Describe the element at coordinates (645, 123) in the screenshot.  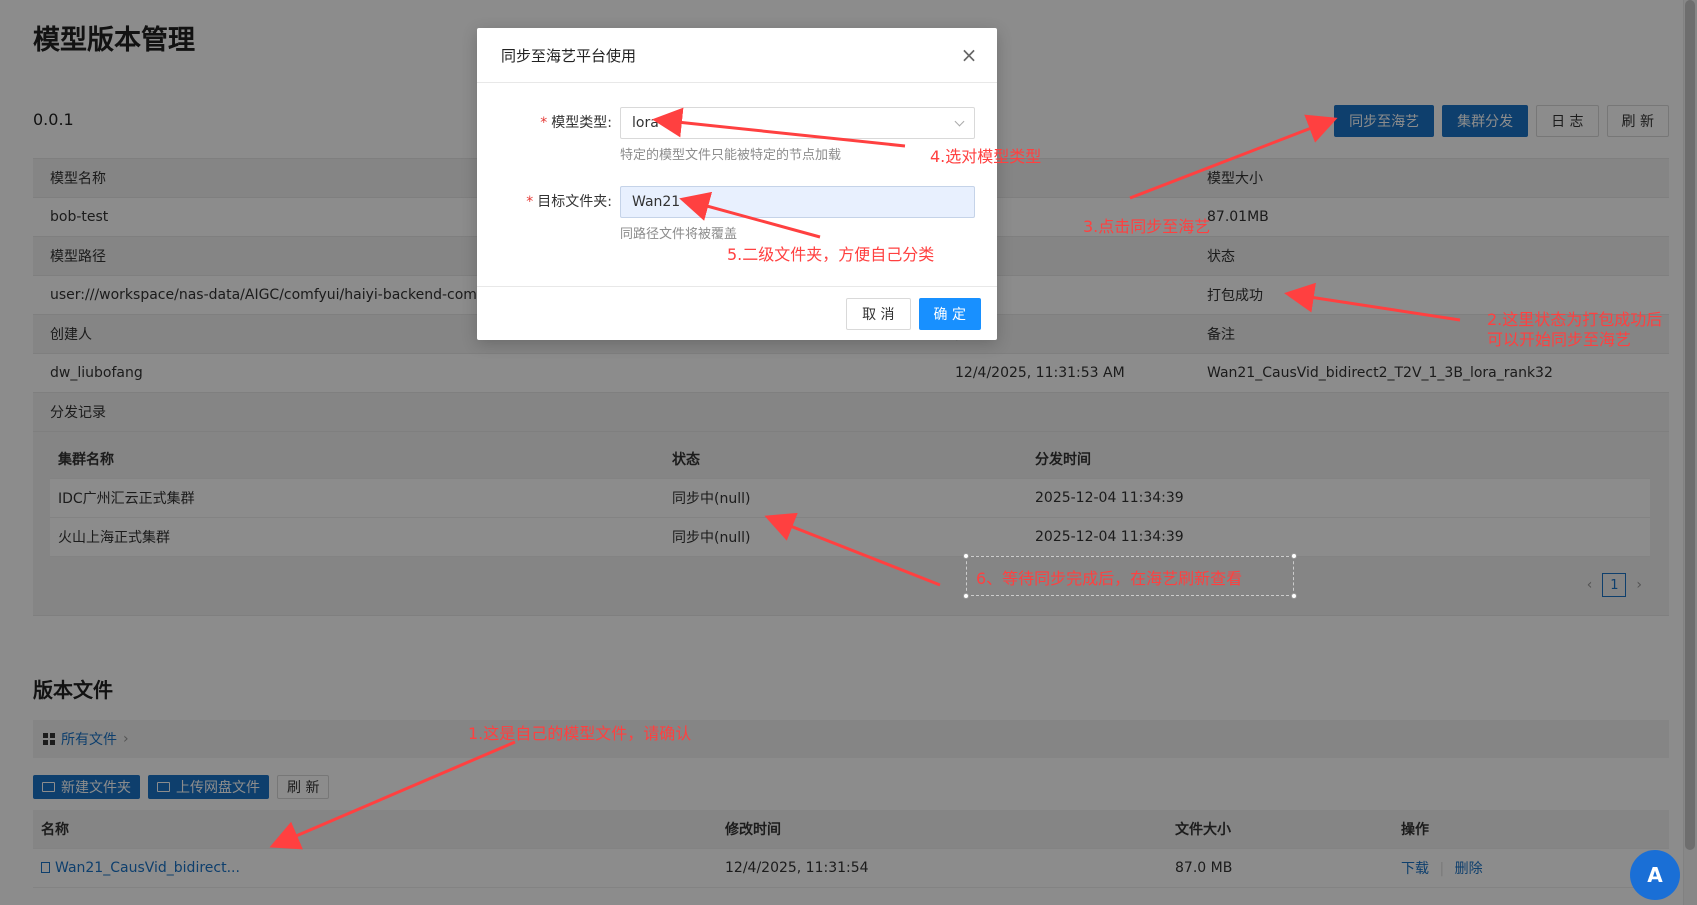
I see `model-type-value: lora` at that location.